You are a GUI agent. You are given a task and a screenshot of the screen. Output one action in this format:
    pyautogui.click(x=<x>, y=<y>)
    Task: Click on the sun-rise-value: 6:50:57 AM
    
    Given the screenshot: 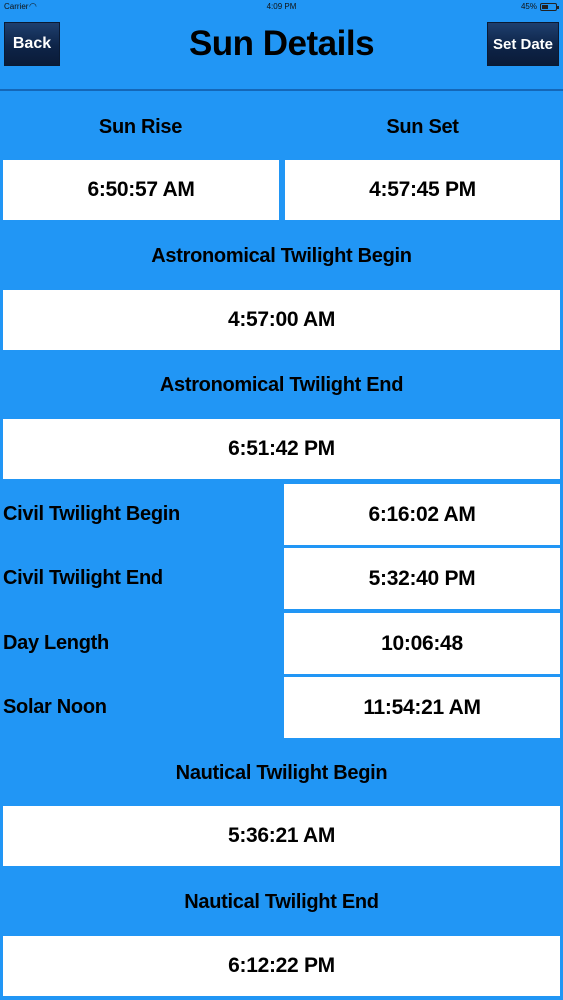 What is the action you would take?
    pyautogui.click(x=141, y=190)
    